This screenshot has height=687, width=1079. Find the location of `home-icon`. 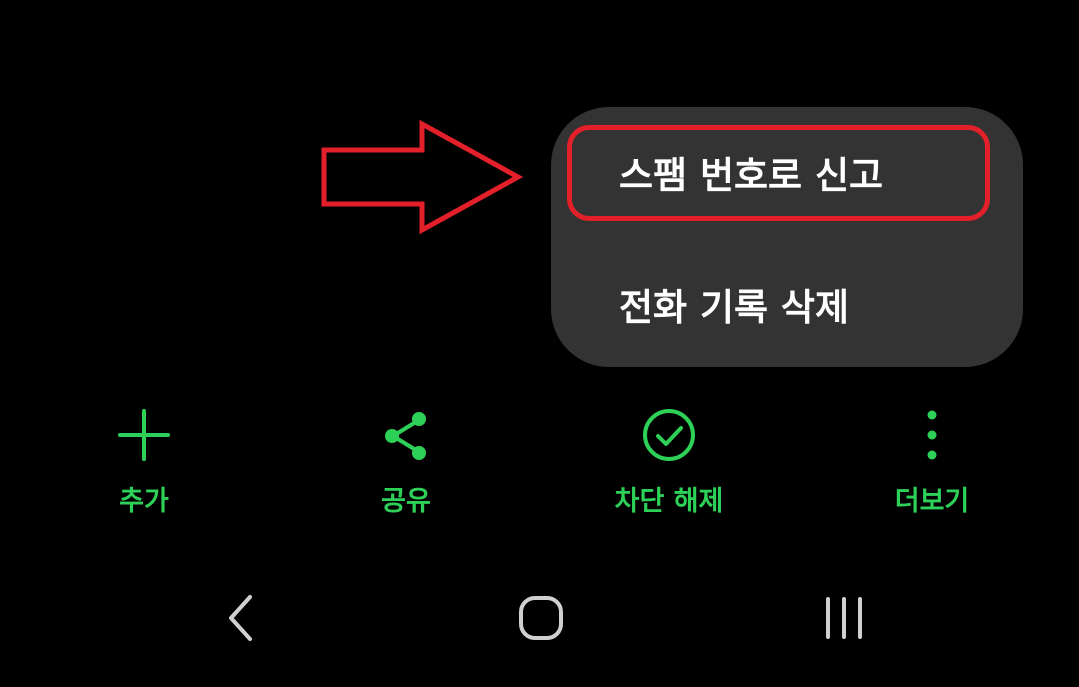

home-icon is located at coordinates (541, 620).